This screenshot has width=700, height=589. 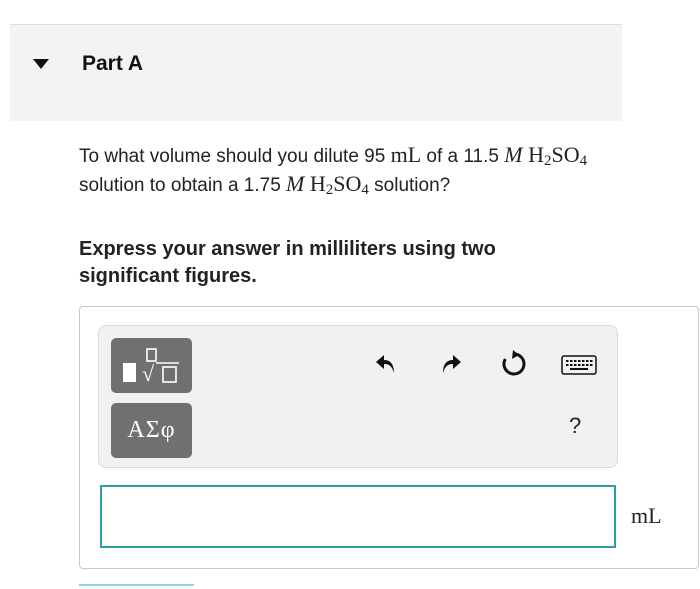 What do you see at coordinates (151, 430) in the screenshot?
I see `greek-symbols-button: ΑΣφ` at bounding box center [151, 430].